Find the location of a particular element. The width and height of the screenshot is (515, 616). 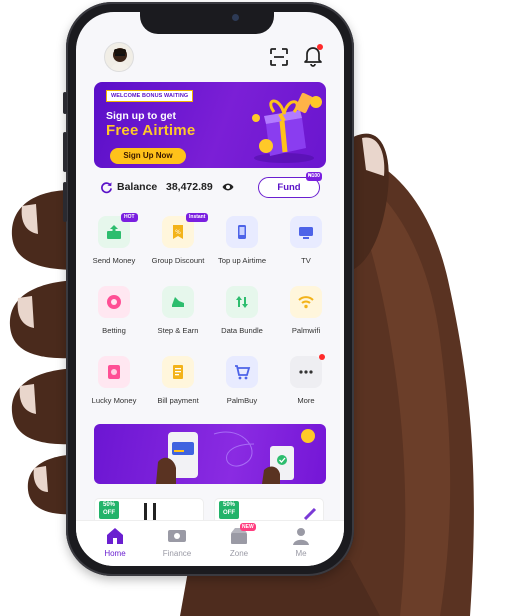

bonus-tag: WELCOME BONUS WAITING is located at coordinates (150, 96).